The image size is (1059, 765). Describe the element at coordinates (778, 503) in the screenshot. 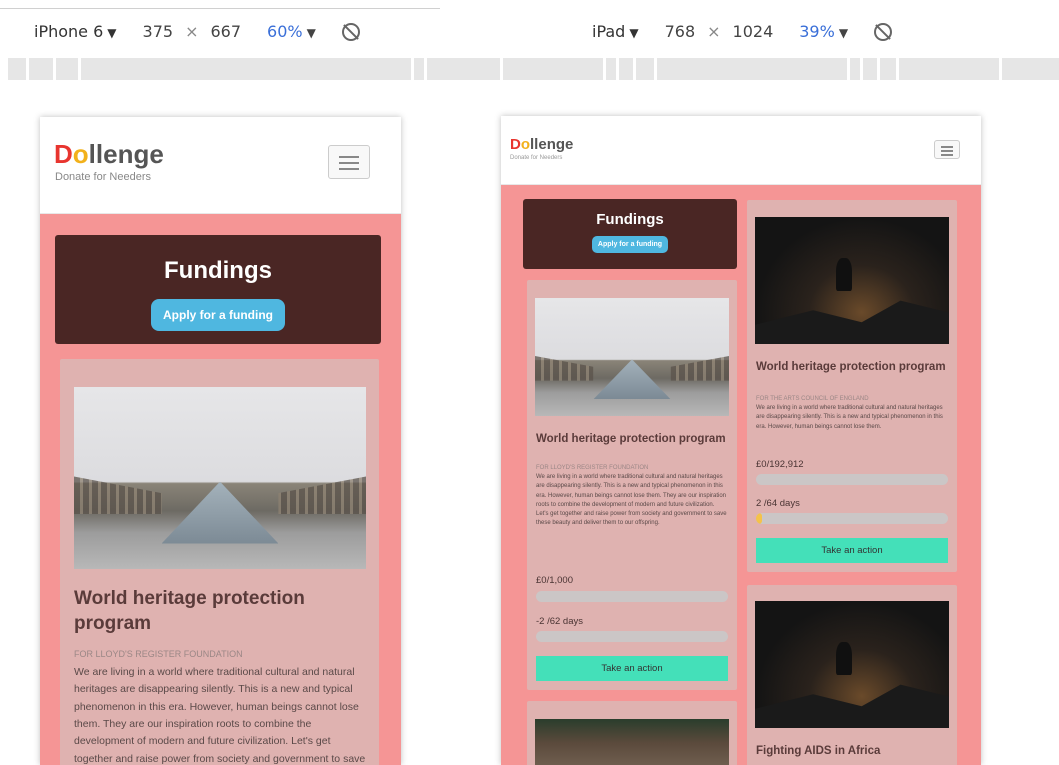

I see `days-remaining: 2 /64 days` at that location.